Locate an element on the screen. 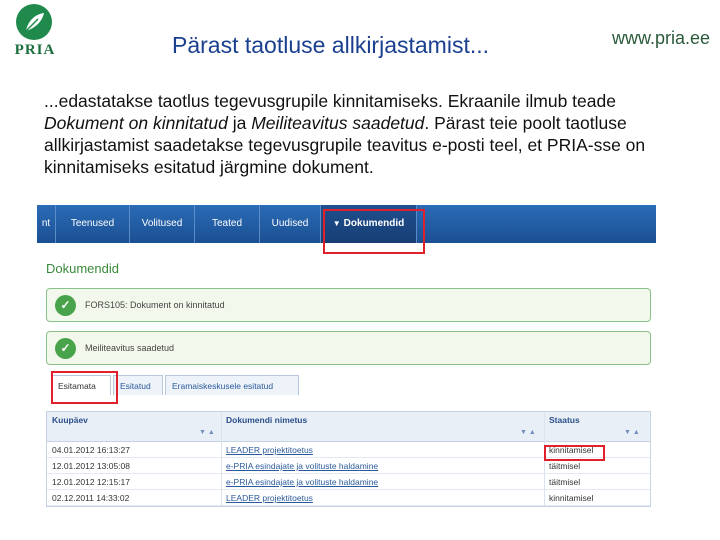 This screenshot has height=540, width=720. date-cell: 12.01.2012 12:15:17 is located at coordinates (91, 482).